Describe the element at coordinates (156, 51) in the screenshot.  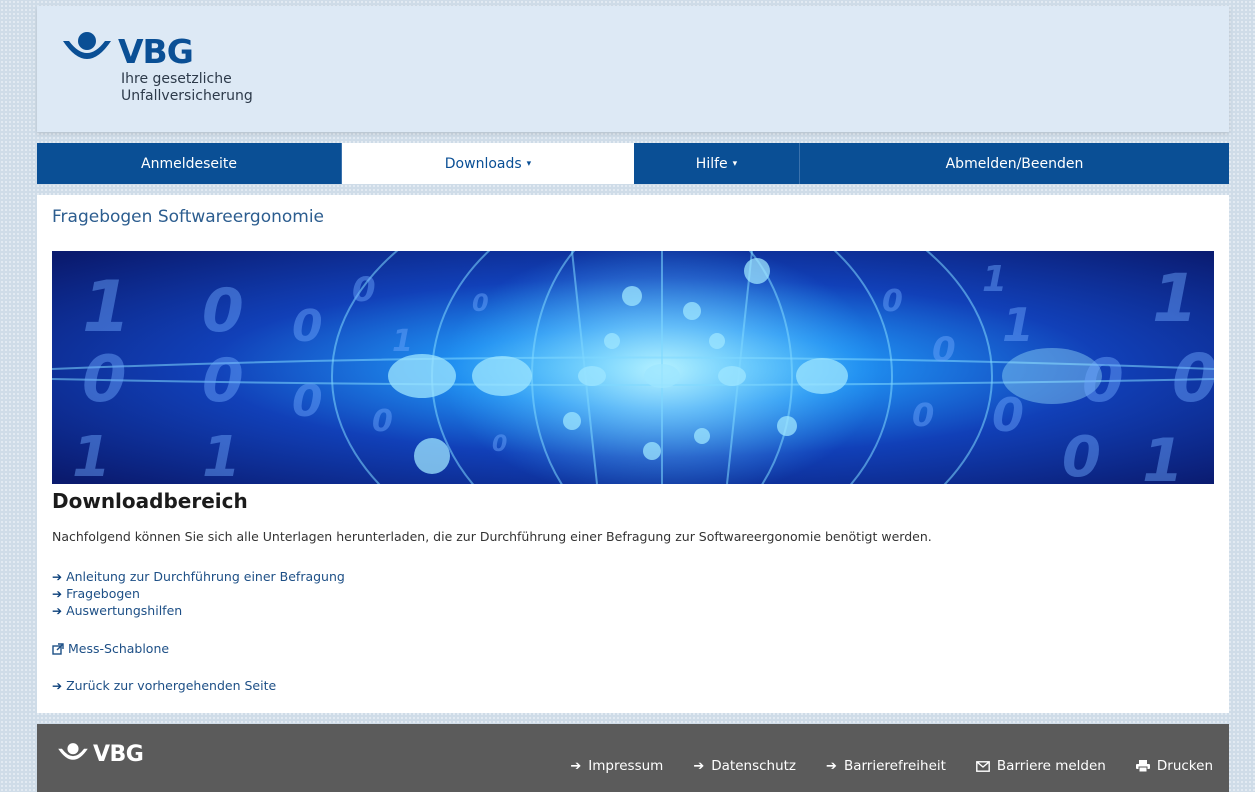
I see `logo-text: VBG` at that location.